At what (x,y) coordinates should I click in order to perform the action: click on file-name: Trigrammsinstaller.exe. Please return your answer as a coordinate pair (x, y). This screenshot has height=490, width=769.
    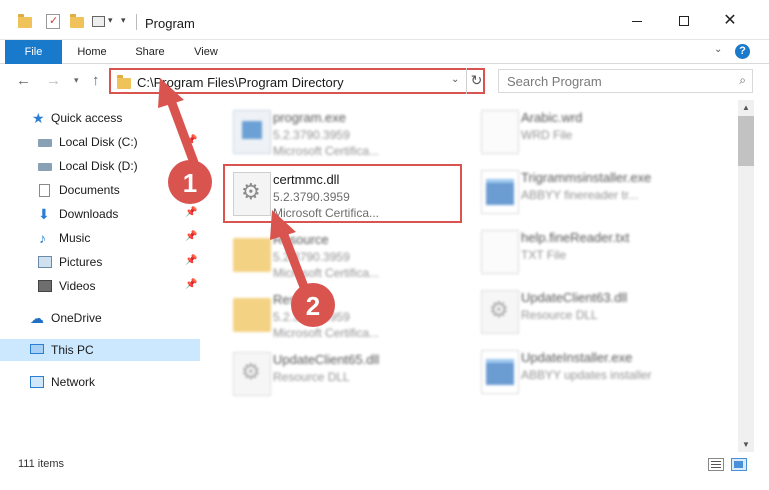
    Looking at the image, I should click on (586, 177).